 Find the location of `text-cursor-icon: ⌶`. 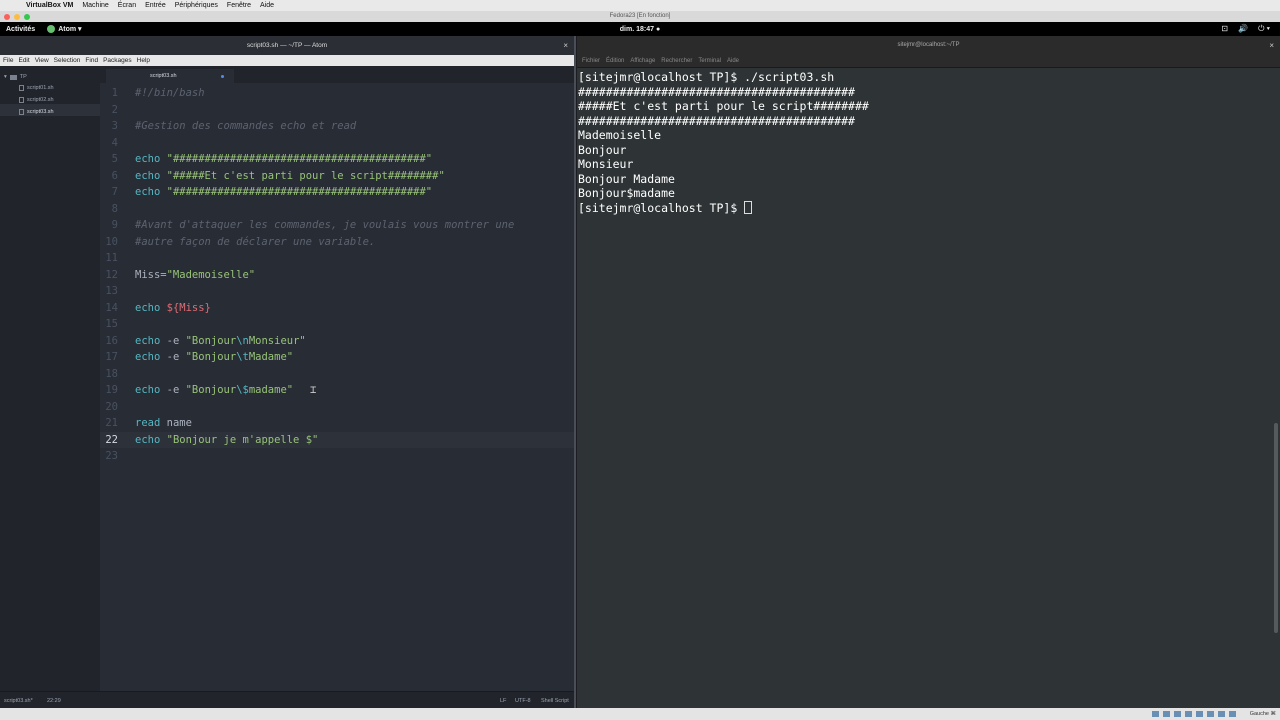

text-cursor-icon: ⌶ is located at coordinates (313, 390).